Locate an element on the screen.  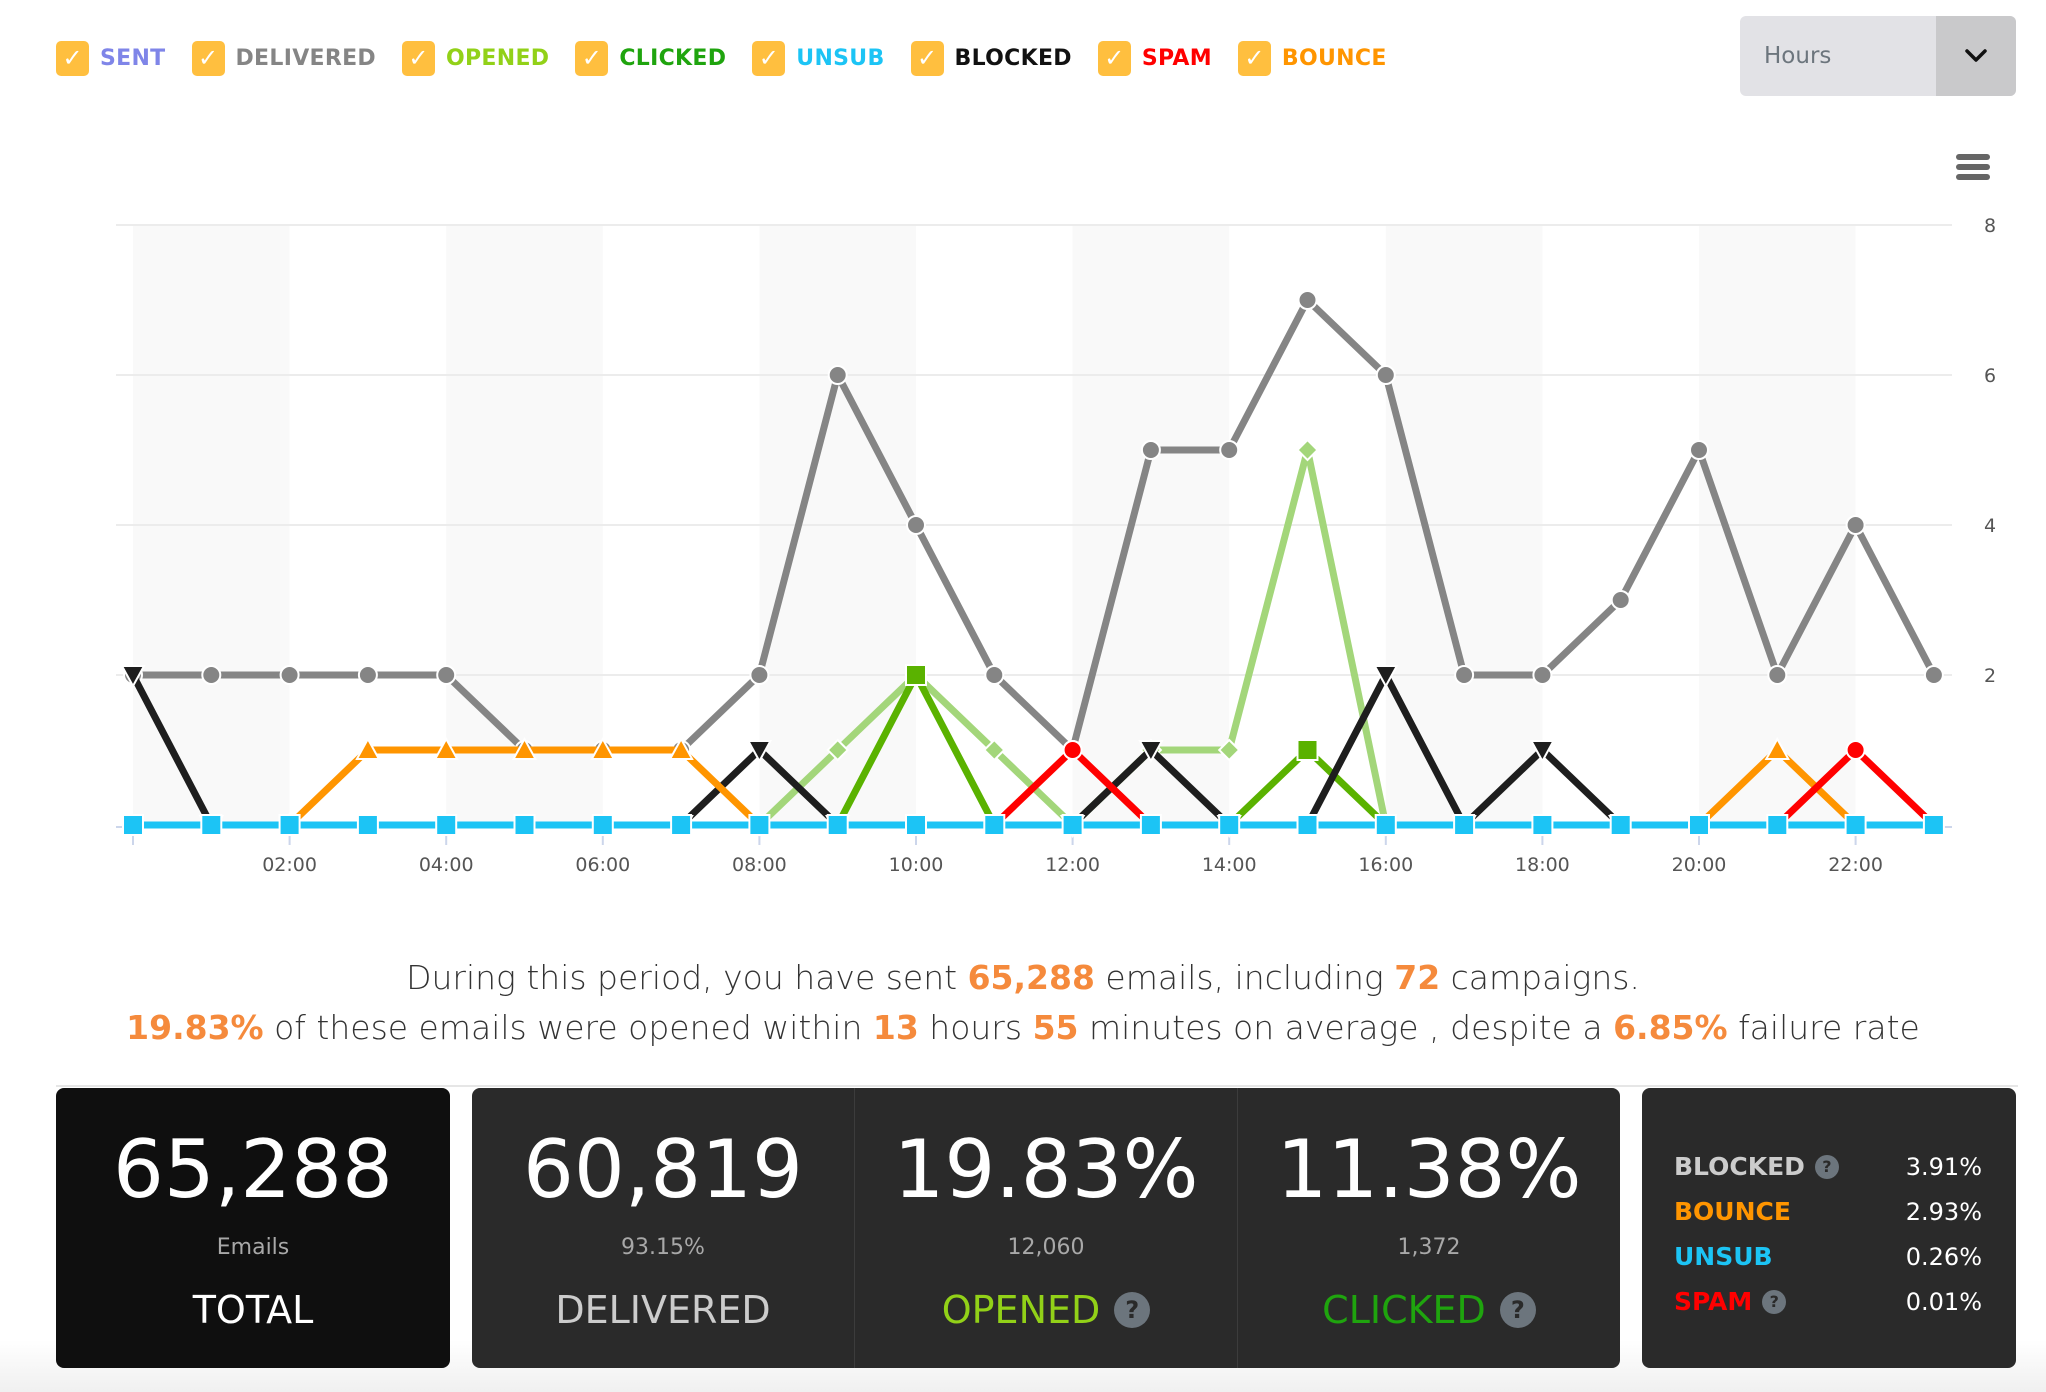
summary-minutes: 55 is located at coordinates (1055, 1027).